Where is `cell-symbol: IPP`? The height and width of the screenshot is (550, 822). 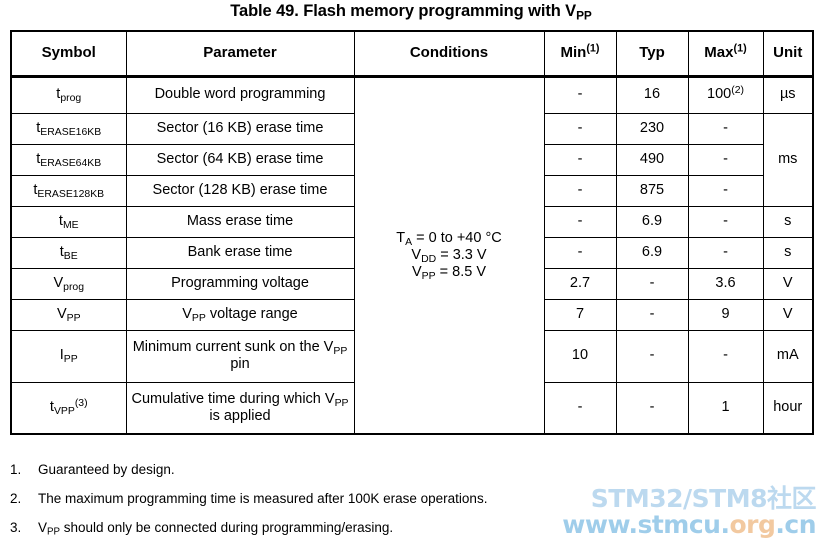
cell-symbol: IPP is located at coordinates (68, 356).